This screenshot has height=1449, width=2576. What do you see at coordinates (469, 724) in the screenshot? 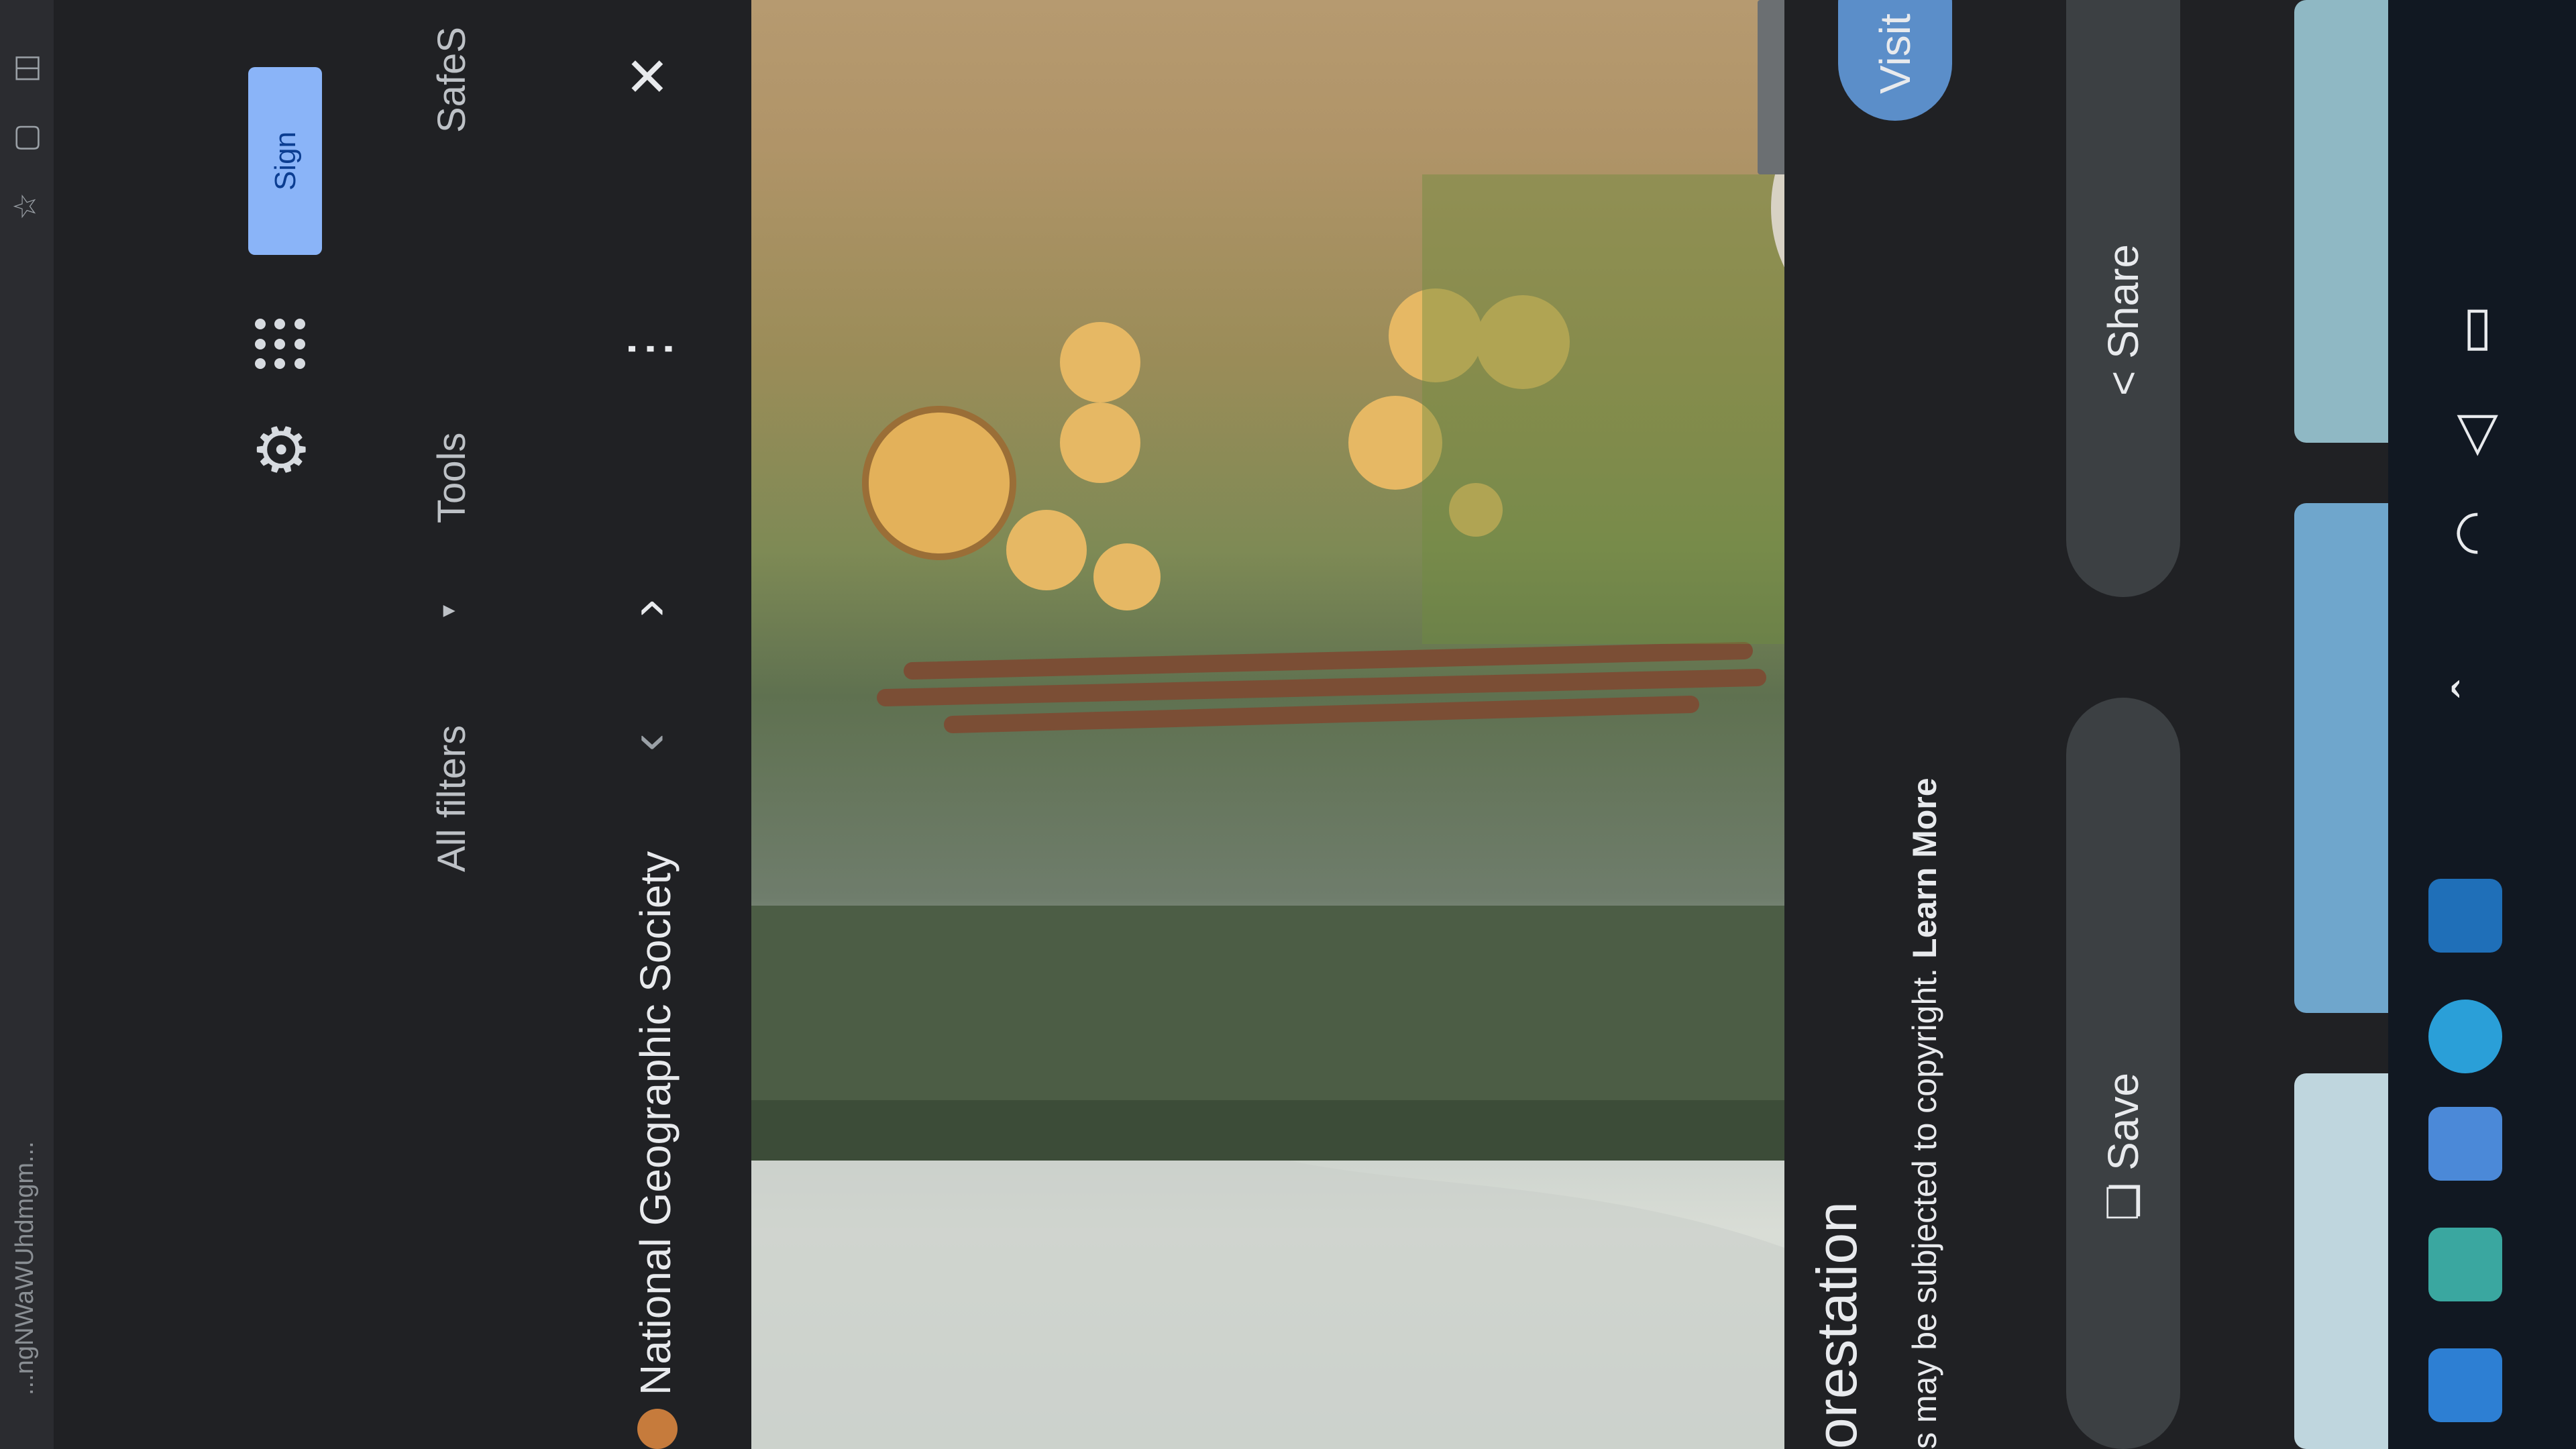
I see `filter-bar: All filters ▾ Tools SafeS` at bounding box center [469, 724].